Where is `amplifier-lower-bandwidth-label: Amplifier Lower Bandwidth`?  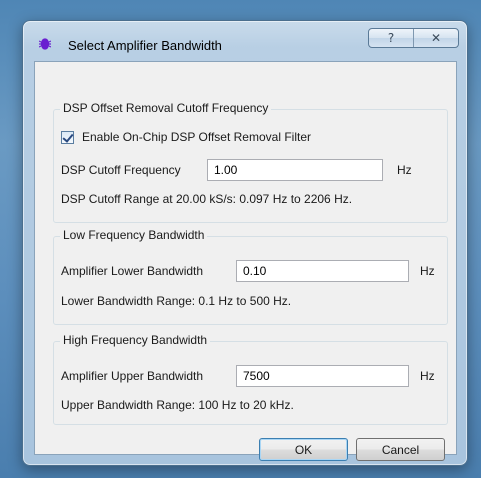
amplifier-lower-bandwidth-label: Amplifier Lower Bandwidth is located at coordinates (132, 271).